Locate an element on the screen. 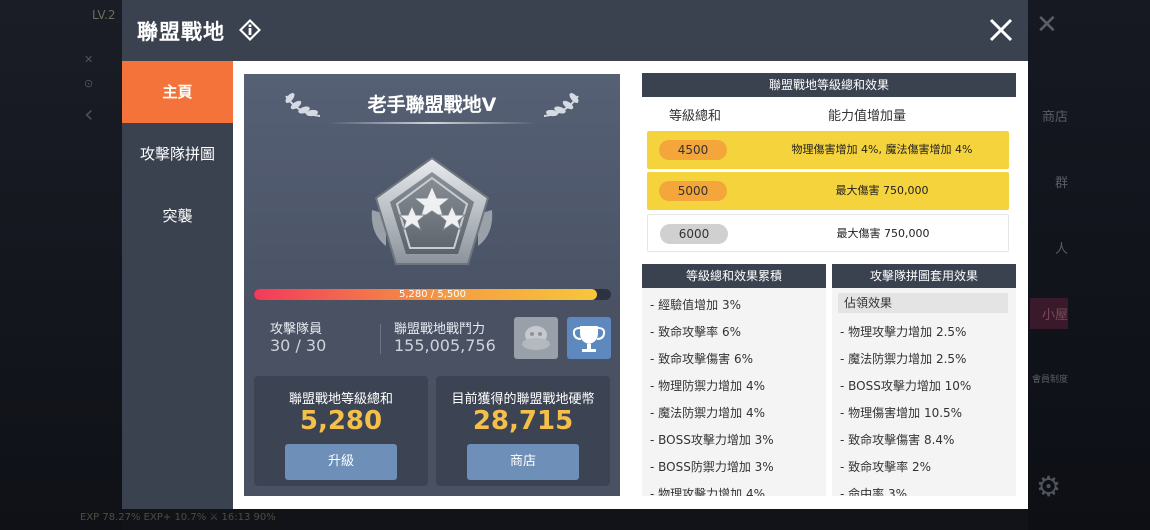 Image resolution: width=1150 pixels, height=530 pixels. effect-row: 4500 物理傷害增加 4%, 魔法傷害增加 4% is located at coordinates (828, 150).